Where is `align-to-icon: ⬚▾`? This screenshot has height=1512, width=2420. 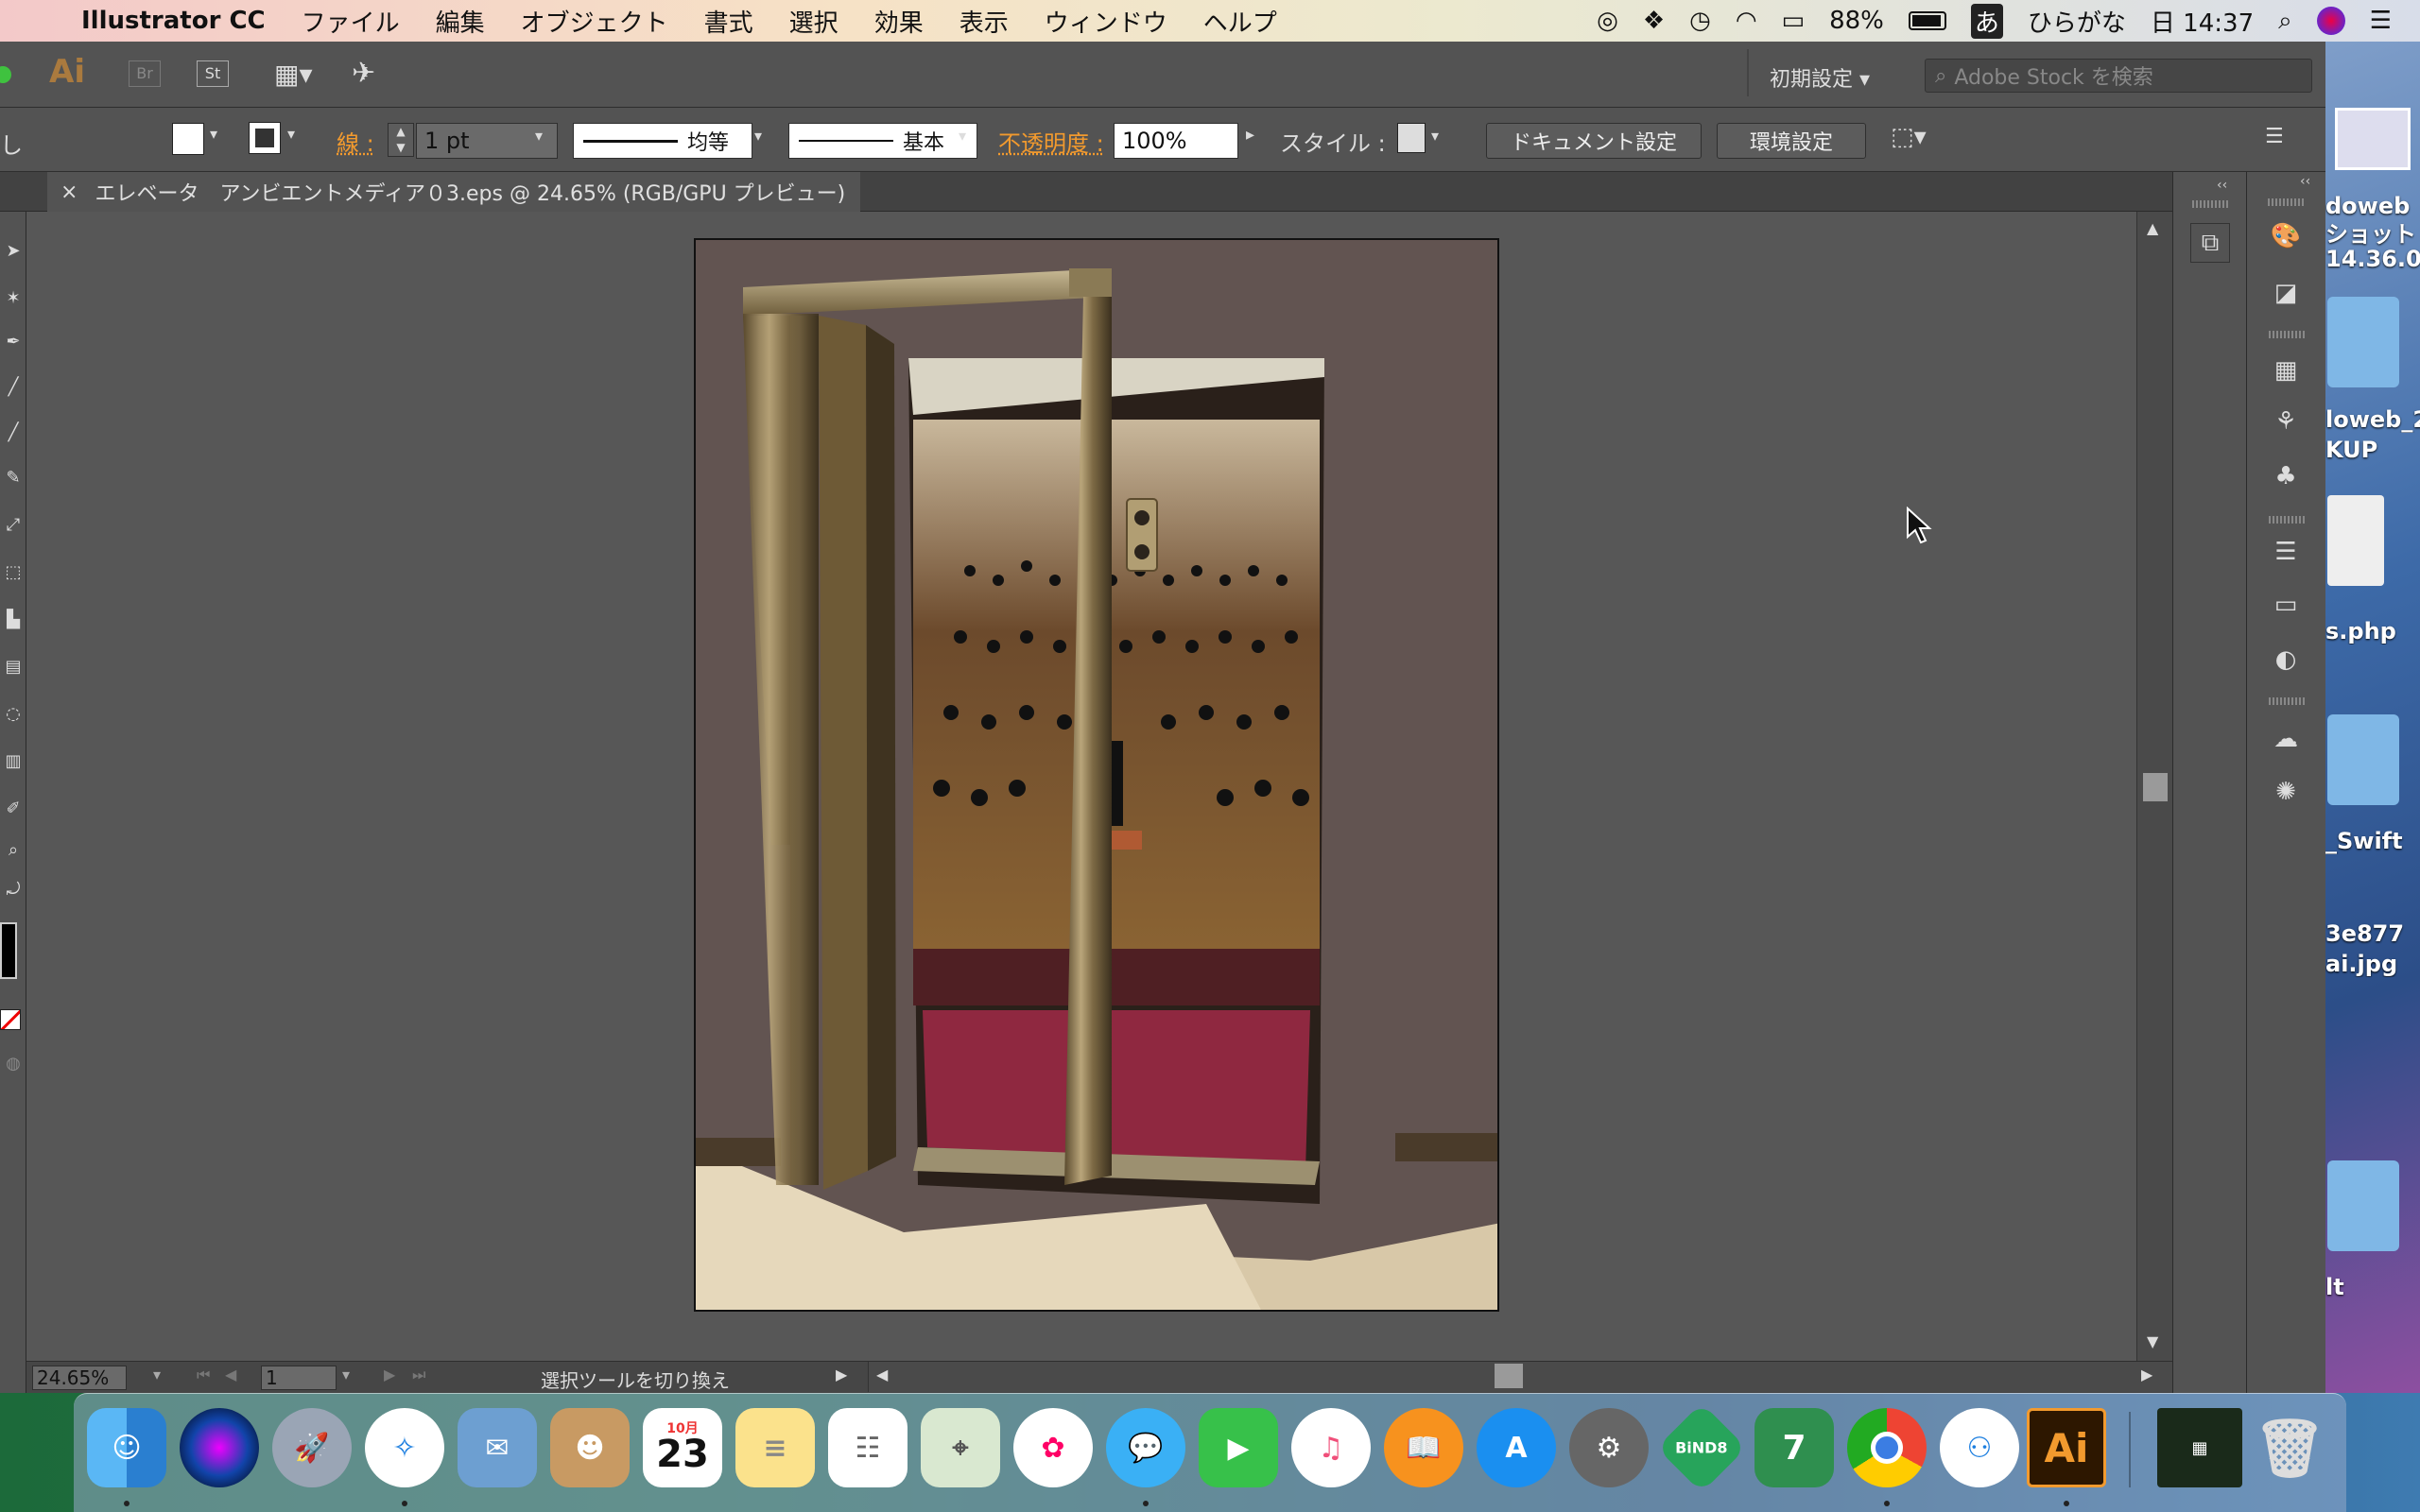
align-to-icon: ⬚▾ is located at coordinates (1909, 137).